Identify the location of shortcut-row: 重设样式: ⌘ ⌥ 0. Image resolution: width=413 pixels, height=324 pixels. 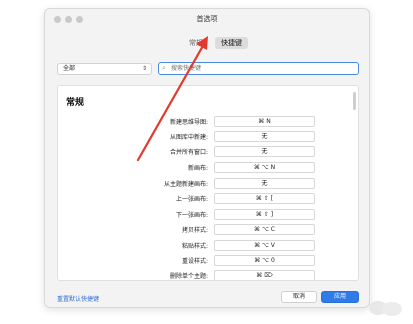
(203, 261).